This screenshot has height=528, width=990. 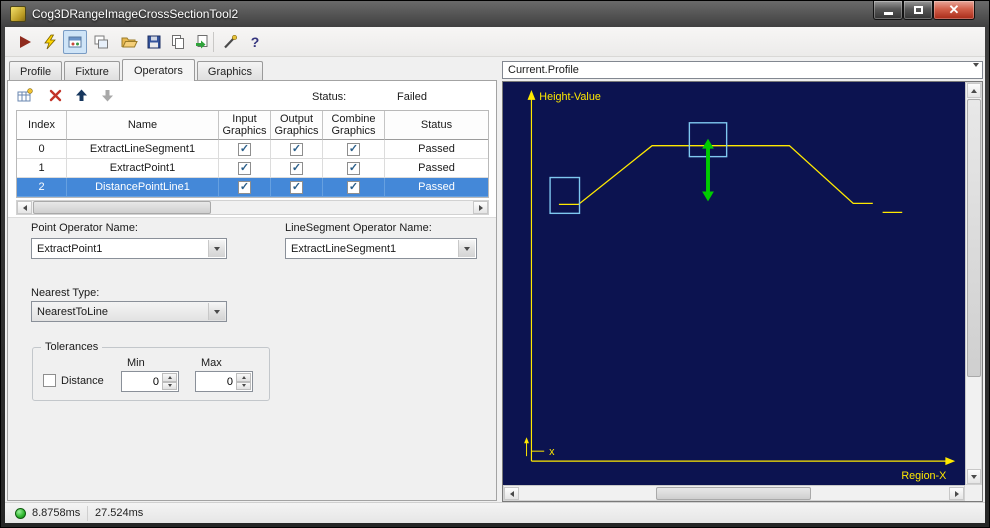 I want to click on plot-v-scrollbar, so click(x=973, y=283).